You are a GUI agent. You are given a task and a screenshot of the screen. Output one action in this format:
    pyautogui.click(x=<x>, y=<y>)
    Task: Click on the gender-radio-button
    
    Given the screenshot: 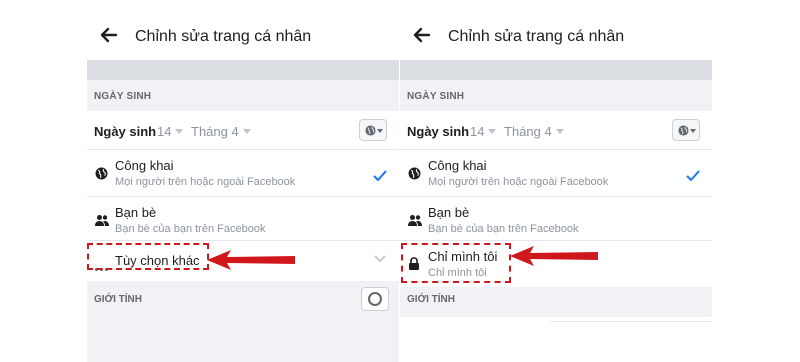 What is the action you would take?
    pyautogui.click(x=375, y=299)
    